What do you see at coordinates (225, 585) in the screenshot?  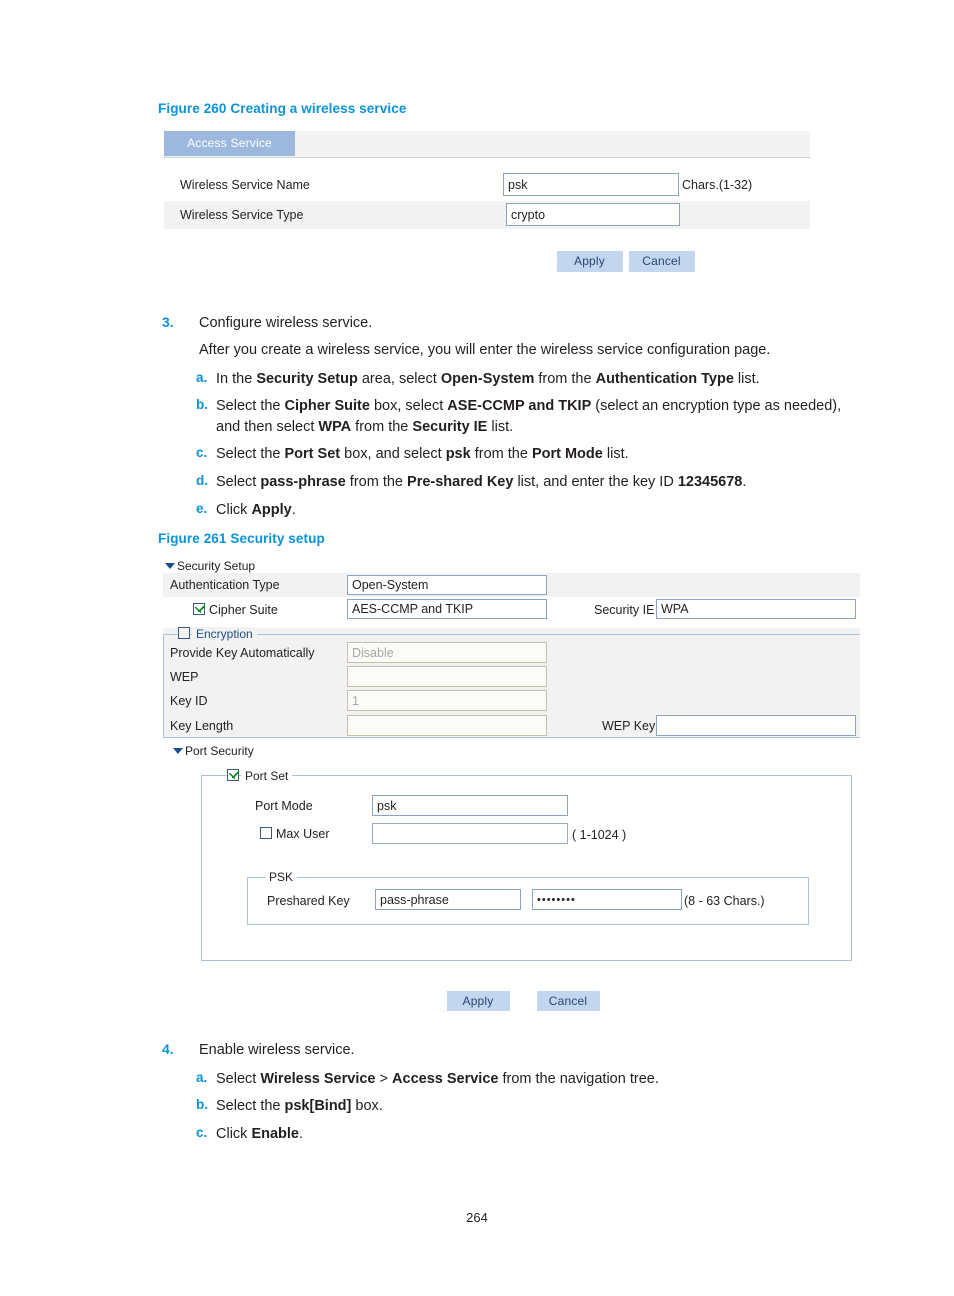 I see `label-authentication-type: Authentication Type` at bounding box center [225, 585].